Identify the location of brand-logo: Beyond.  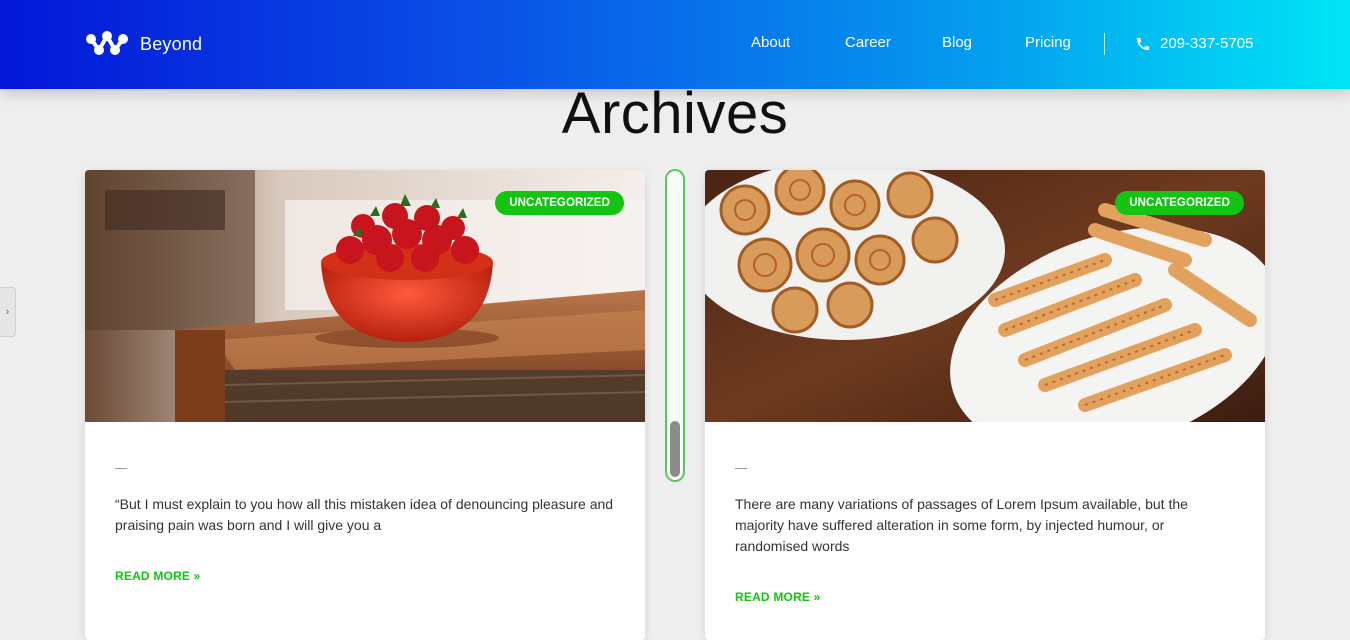
(143, 44).